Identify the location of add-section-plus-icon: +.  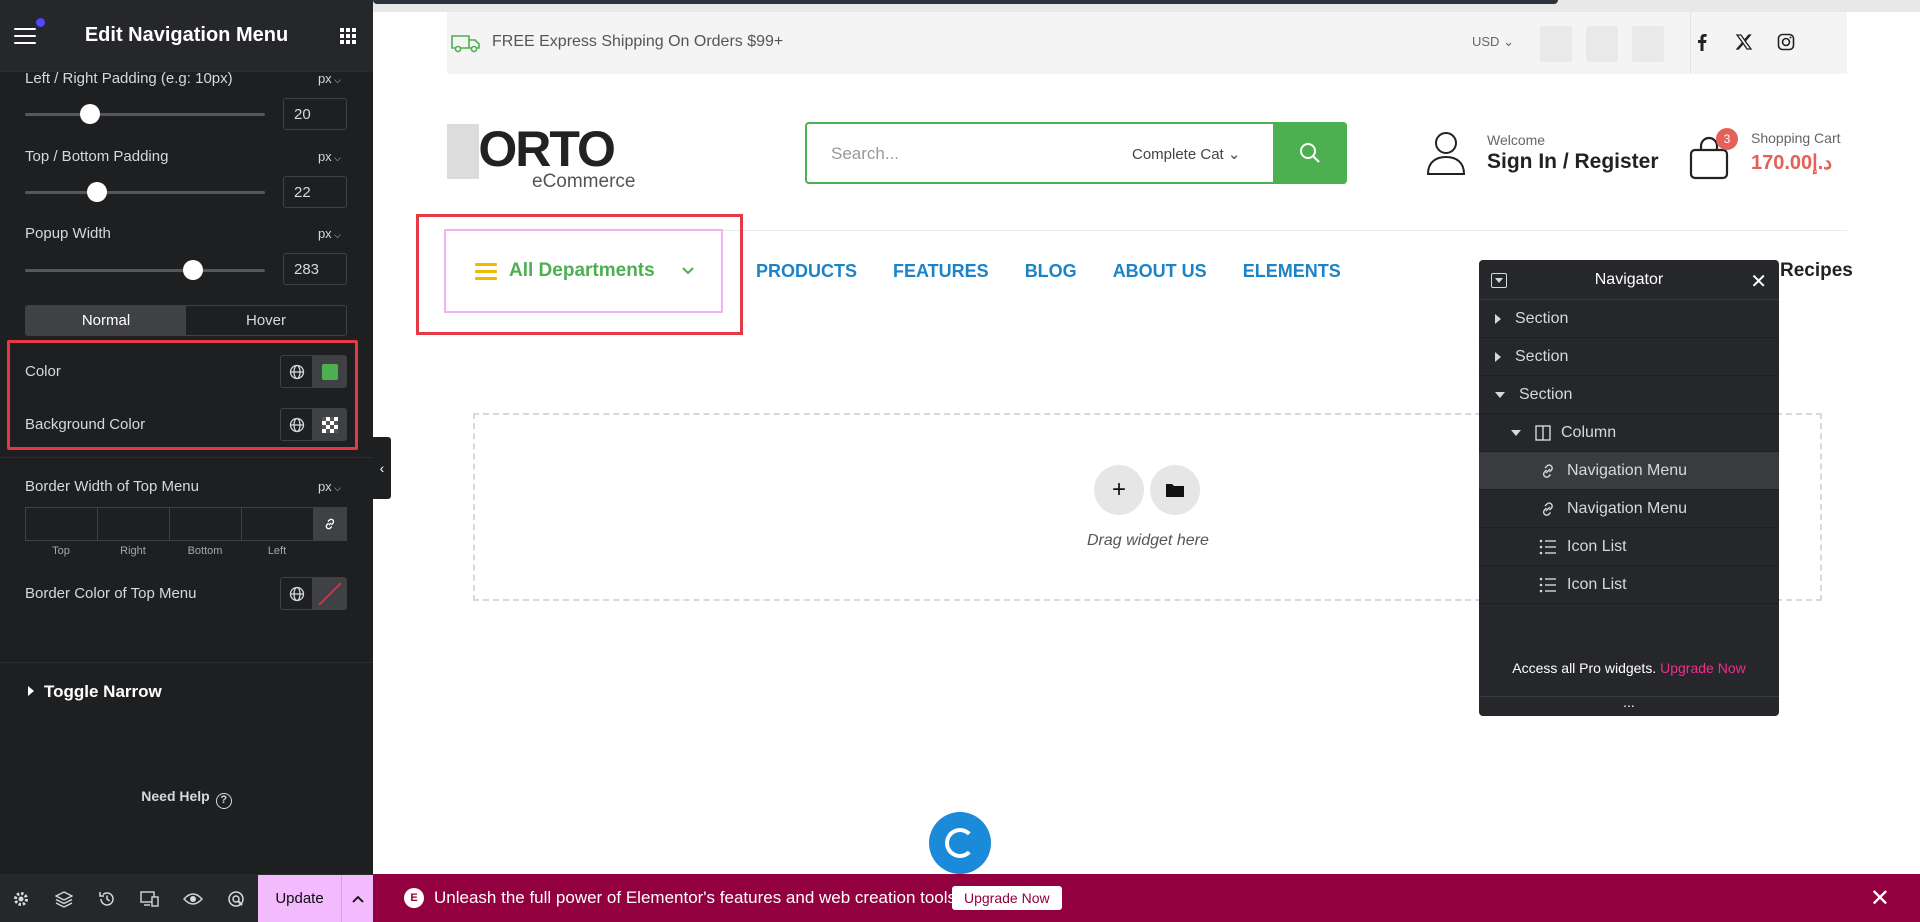
(1119, 490).